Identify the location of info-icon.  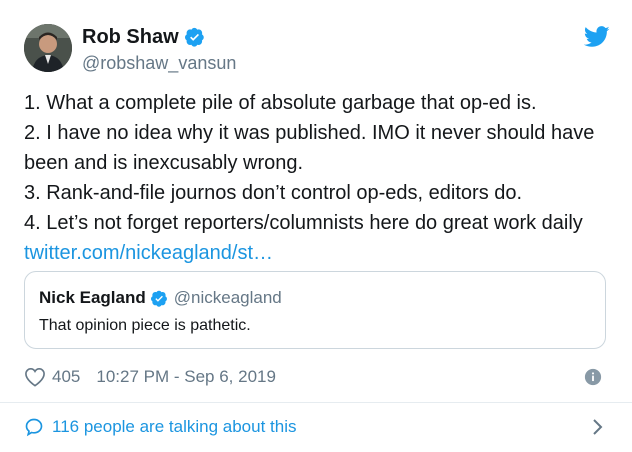
(593, 377).